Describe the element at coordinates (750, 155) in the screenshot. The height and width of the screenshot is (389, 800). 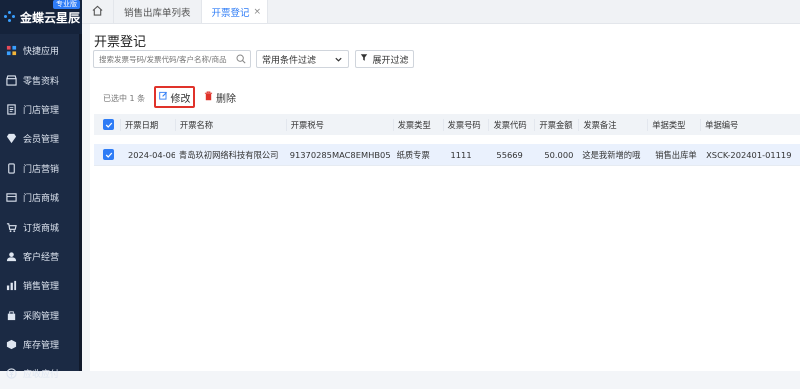
I see `document-number-cell: XSCK-202401-01119` at that location.